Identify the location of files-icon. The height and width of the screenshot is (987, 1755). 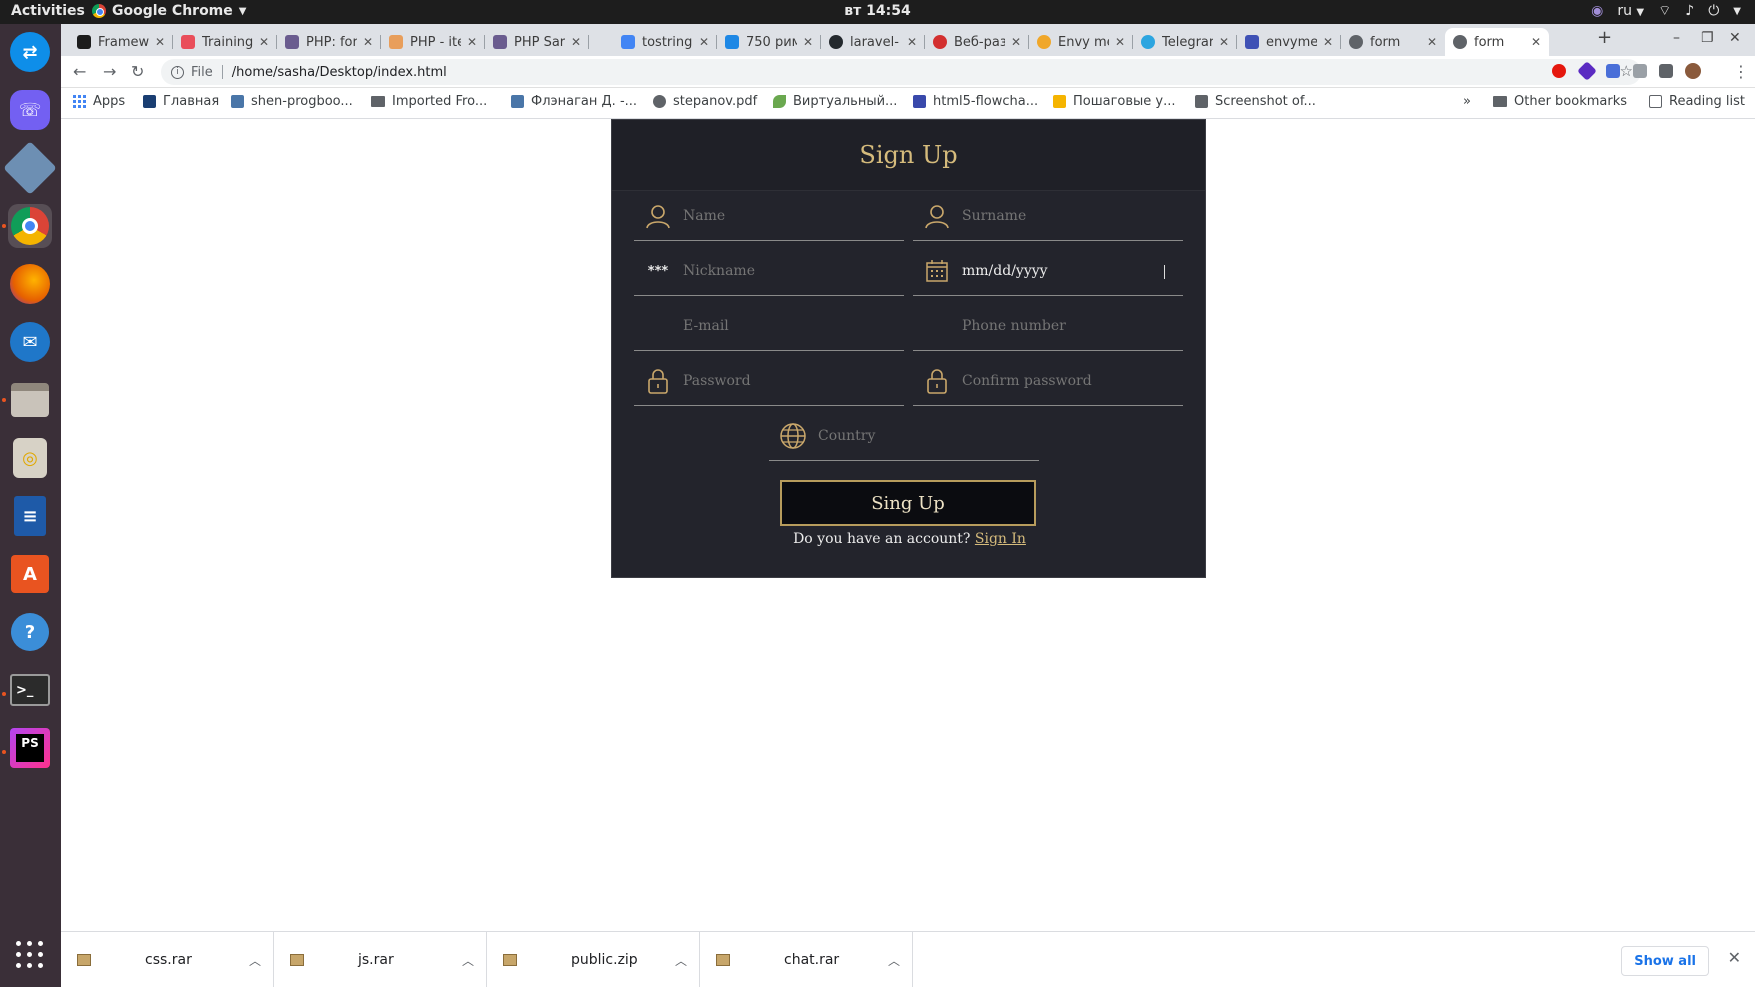
(30, 400).